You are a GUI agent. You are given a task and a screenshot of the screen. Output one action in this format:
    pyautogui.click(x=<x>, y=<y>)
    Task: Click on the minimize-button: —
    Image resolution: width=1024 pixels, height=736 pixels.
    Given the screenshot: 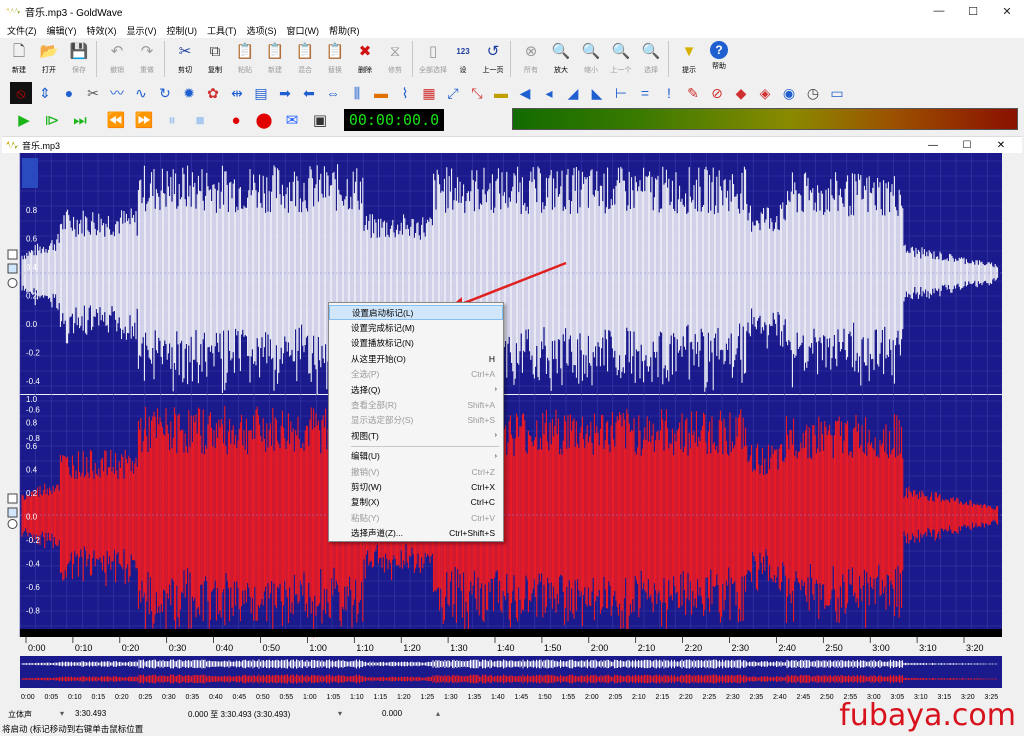 What is the action you would take?
    pyautogui.click(x=939, y=11)
    